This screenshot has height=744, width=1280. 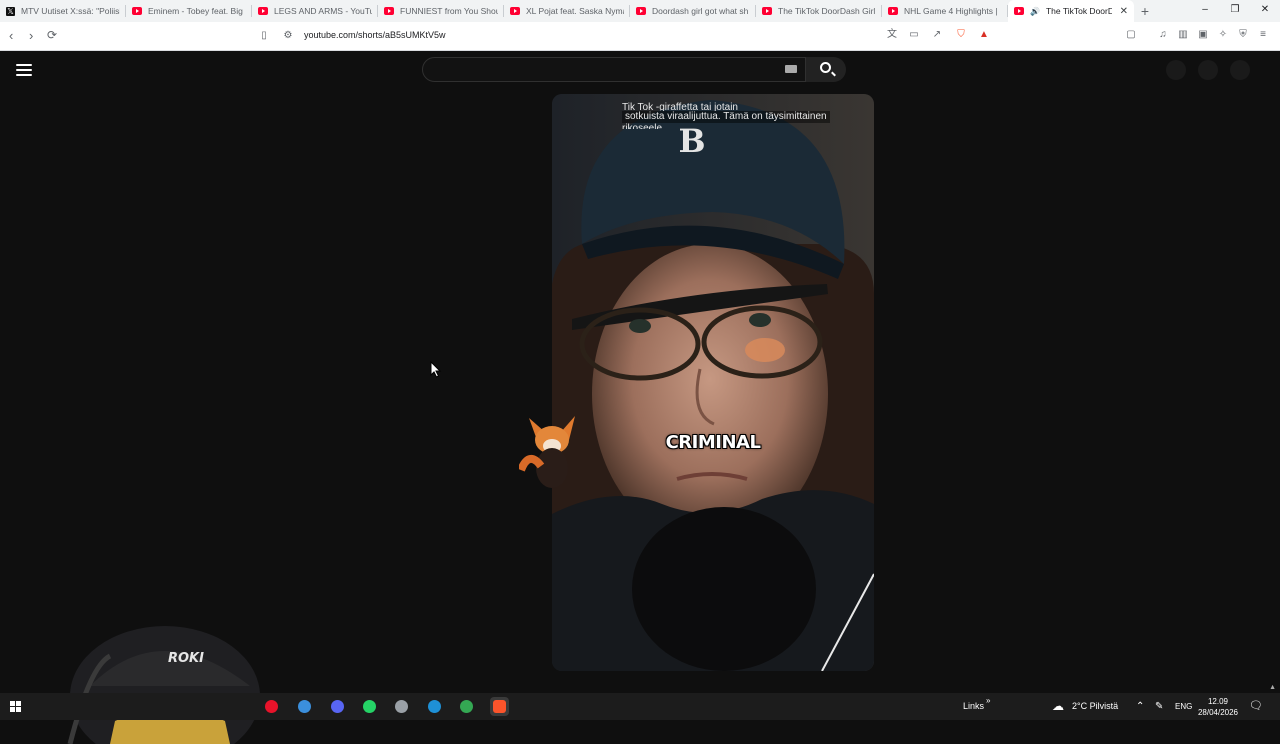 I want to click on links-toolbar: Links, so click(x=973, y=706).